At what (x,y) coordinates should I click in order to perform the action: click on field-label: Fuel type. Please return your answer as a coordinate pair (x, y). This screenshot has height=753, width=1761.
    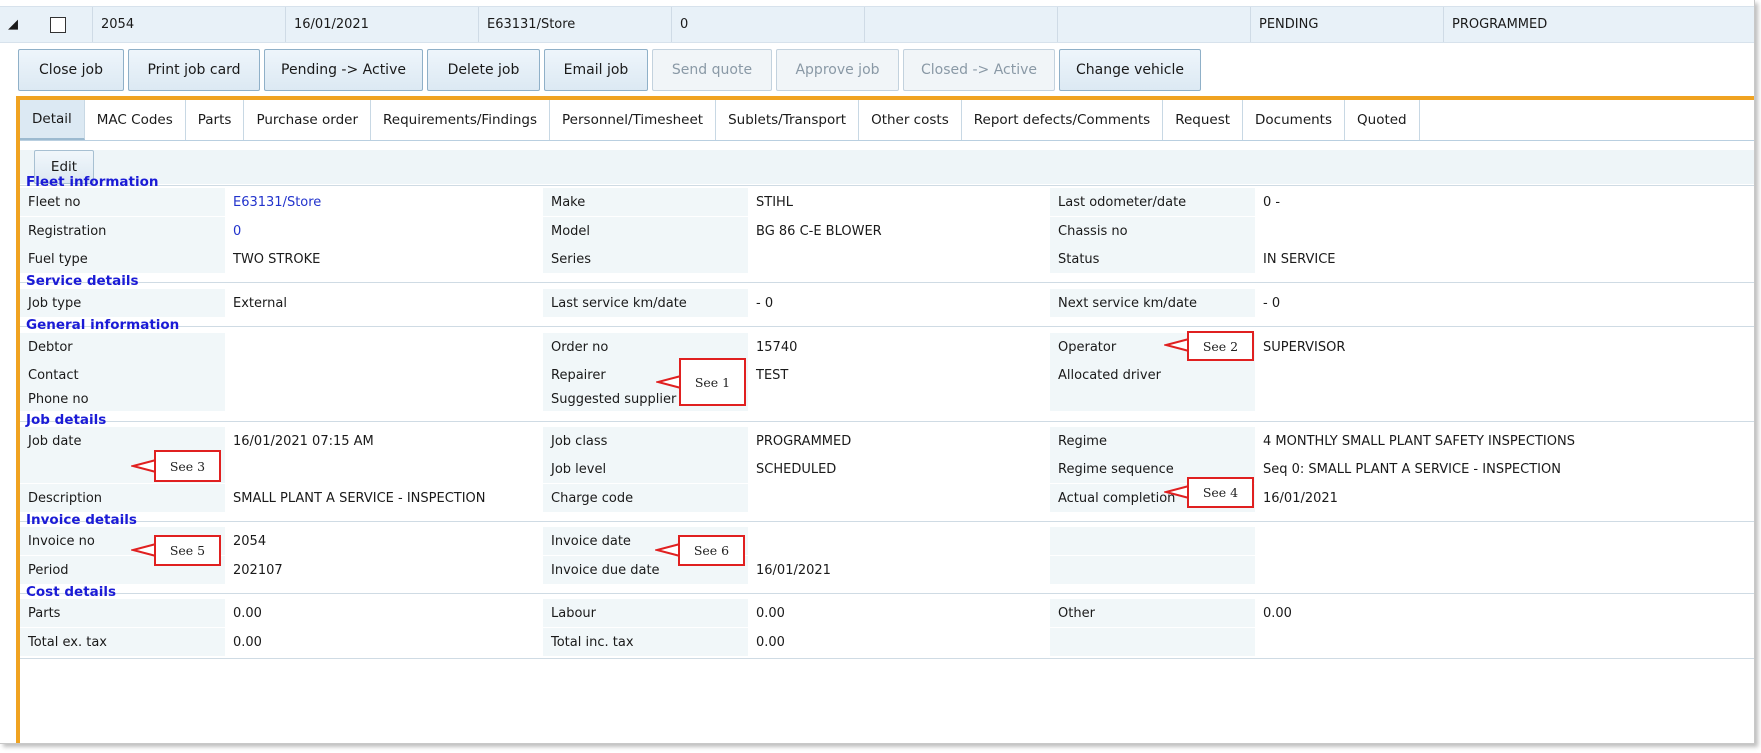
    Looking at the image, I should click on (122, 259).